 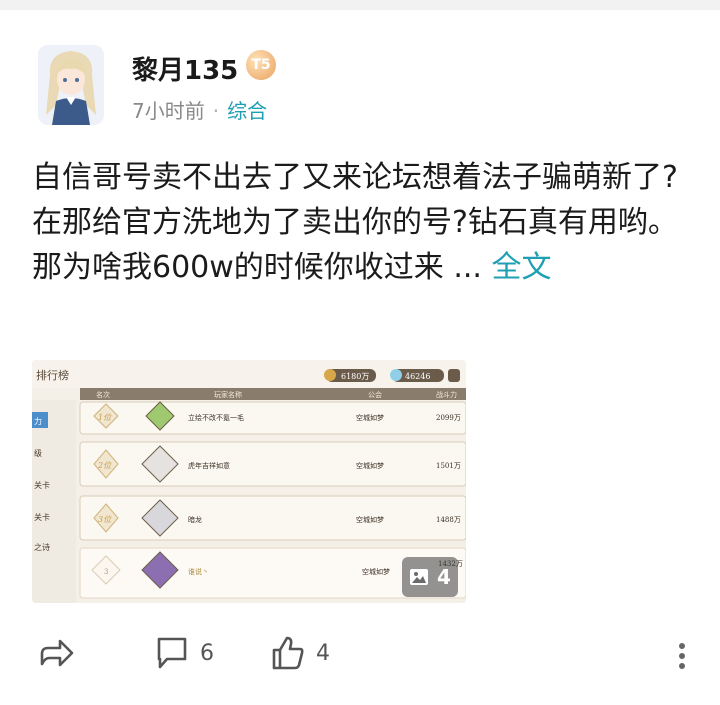 I want to click on rank-label: 2位, so click(x=104, y=465).